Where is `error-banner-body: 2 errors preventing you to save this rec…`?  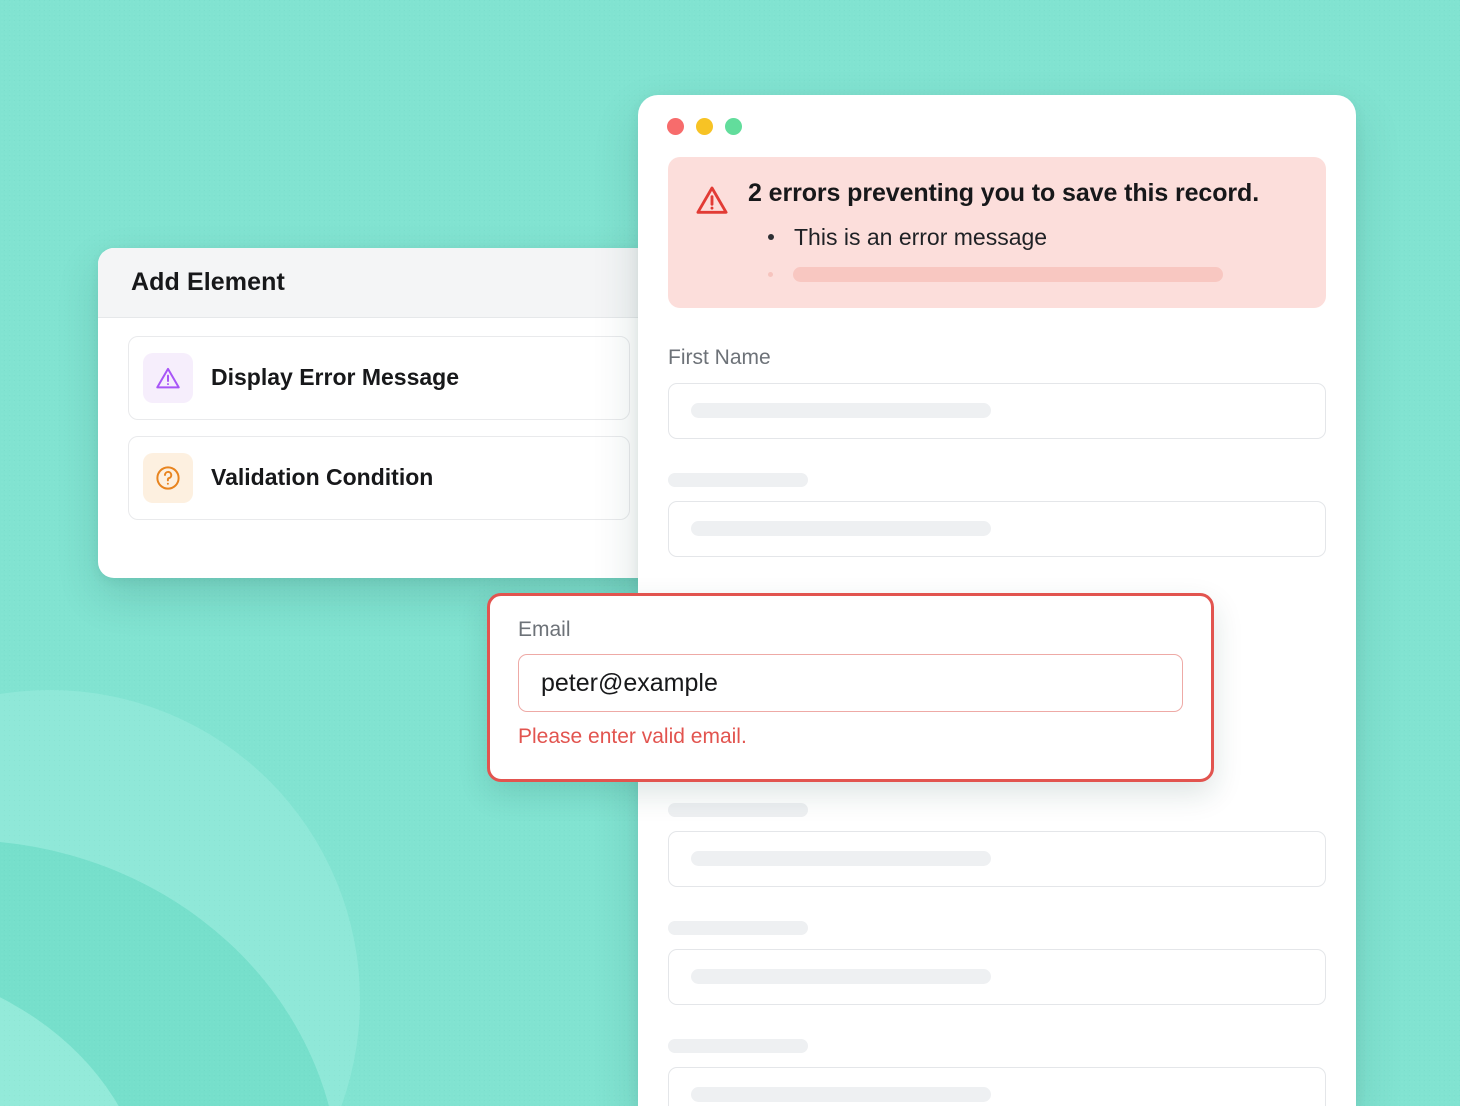
error-banner-body: 2 errors preventing you to save this rec… is located at coordinates (1024, 230).